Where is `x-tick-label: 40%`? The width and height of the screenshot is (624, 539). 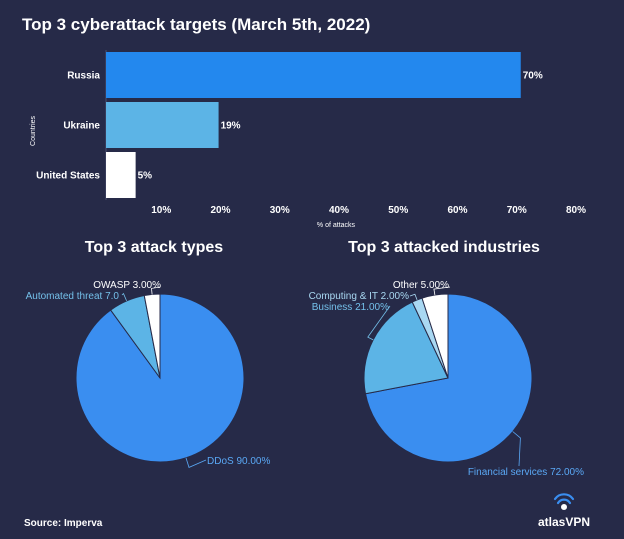 x-tick-label: 40% is located at coordinates (339, 210).